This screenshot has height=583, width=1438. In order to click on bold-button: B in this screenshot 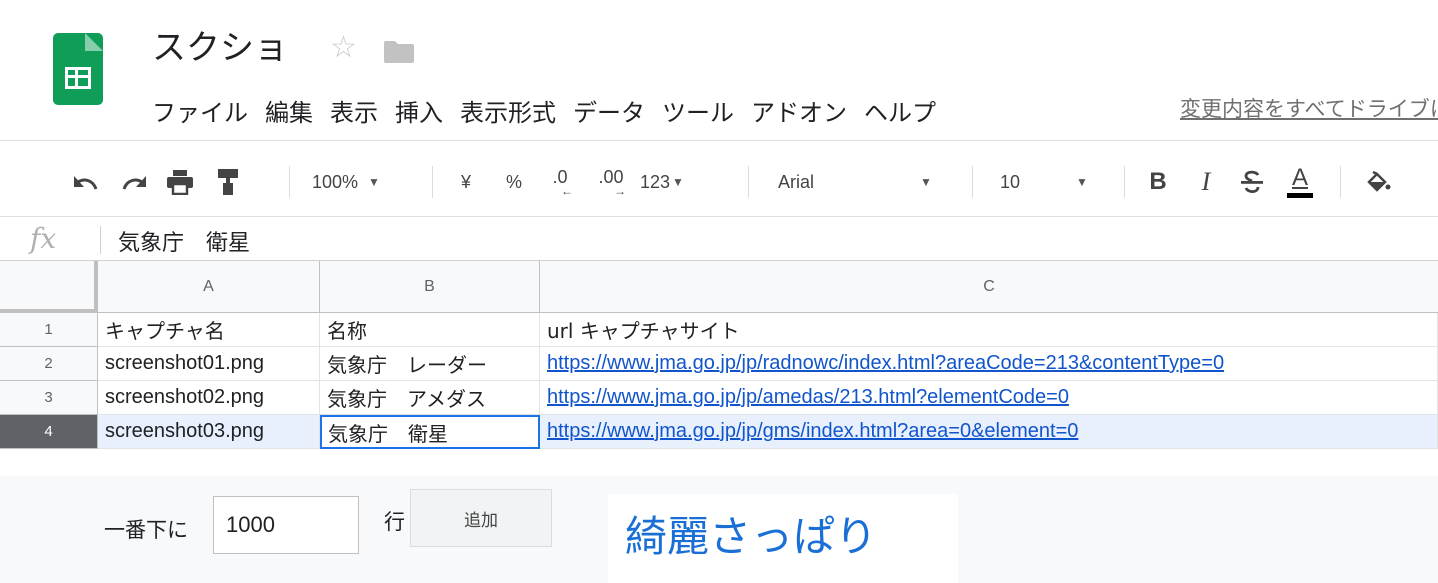, I will do `click(1158, 182)`.